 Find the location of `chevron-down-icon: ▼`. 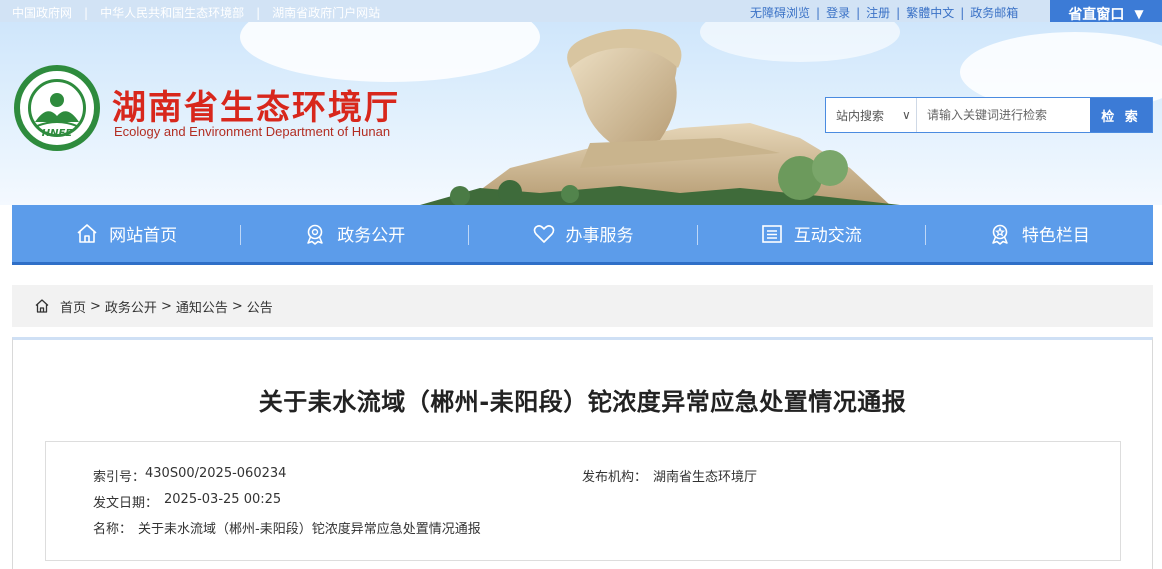

chevron-down-icon: ▼ is located at coordinates (1139, 14).